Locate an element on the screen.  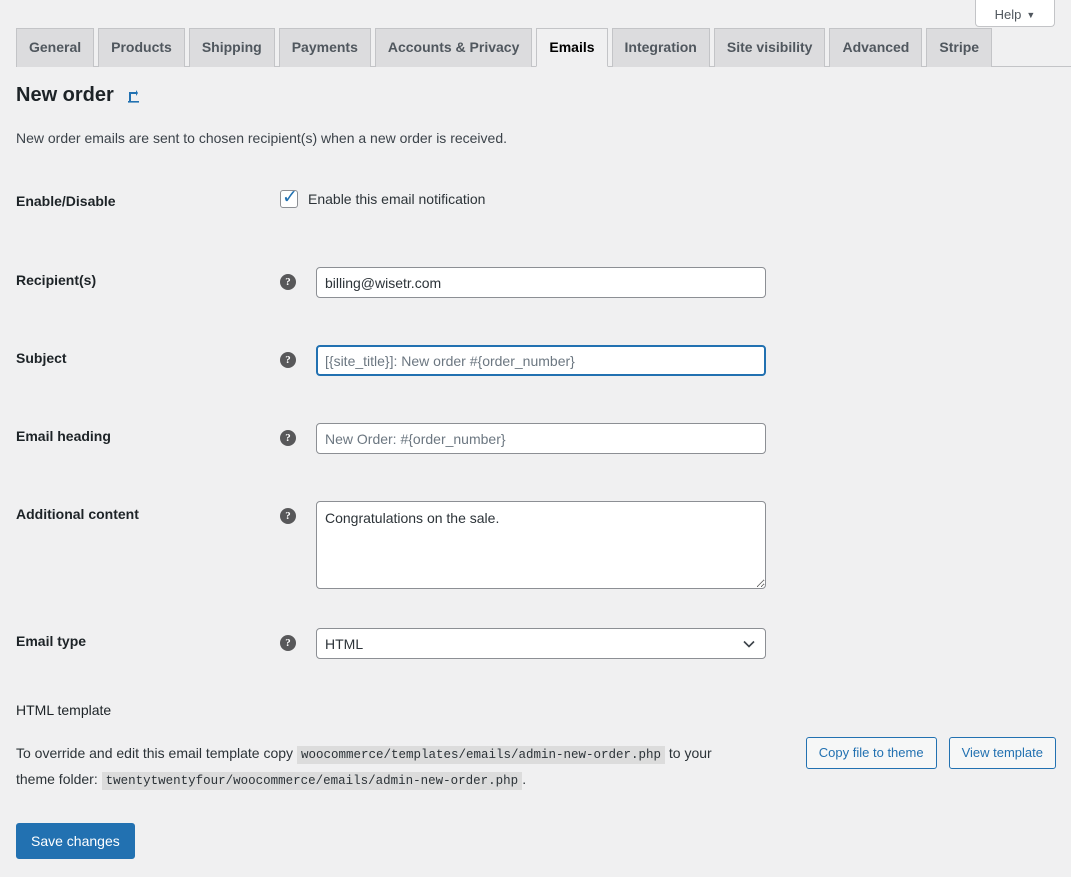
field-subject: ? is located at coordinates (523, 360).